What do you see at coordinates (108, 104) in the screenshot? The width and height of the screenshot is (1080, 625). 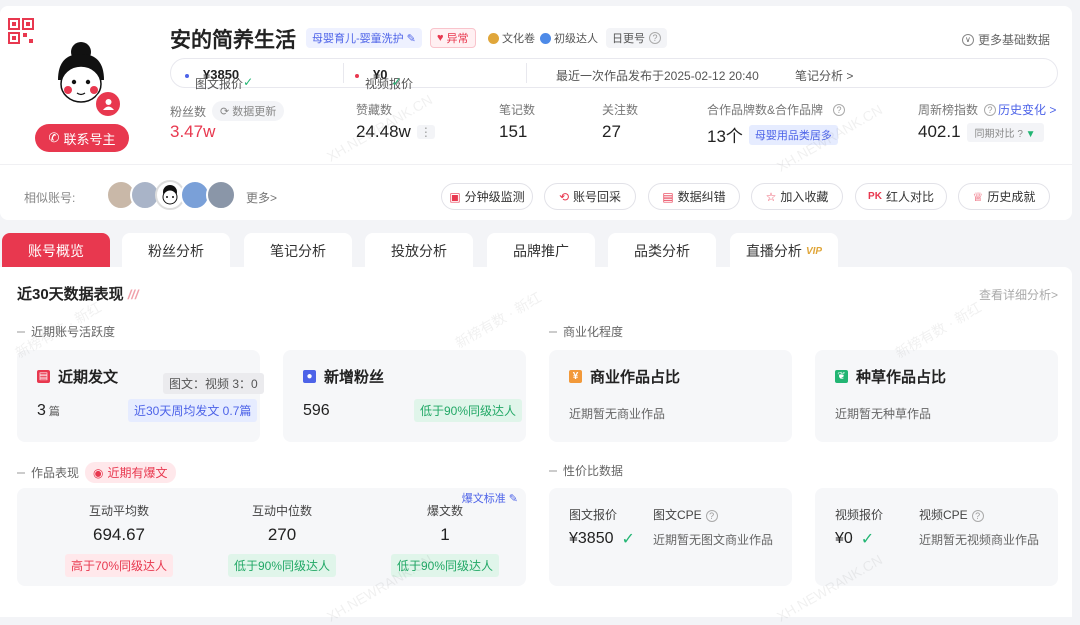 I see `user-badge-icon` at bounding box center [108, 104].